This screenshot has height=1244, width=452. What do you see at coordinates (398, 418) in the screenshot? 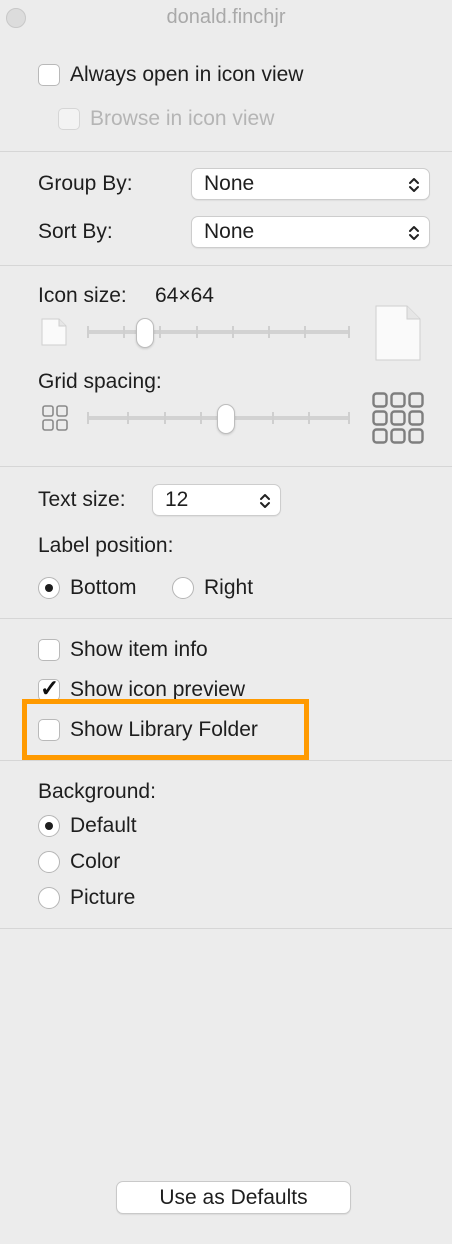
I see `grid-wide-icon` at bounding box center [398, 418].